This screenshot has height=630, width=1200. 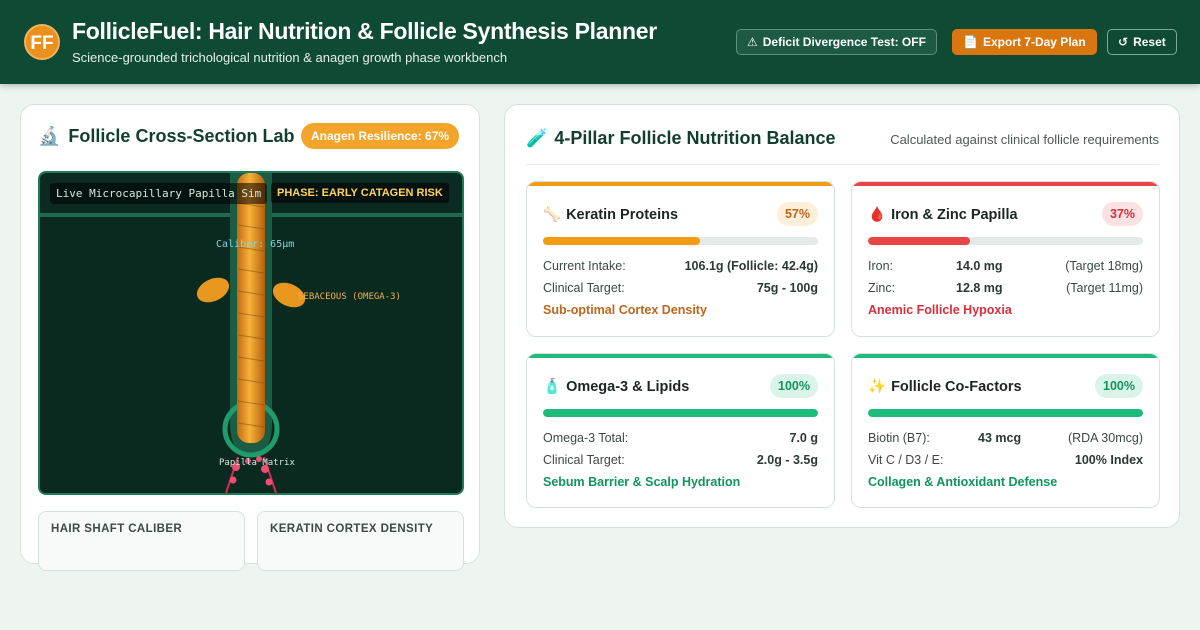 I want to click on row-value: 100% Index, so click(x=1108, y=460).